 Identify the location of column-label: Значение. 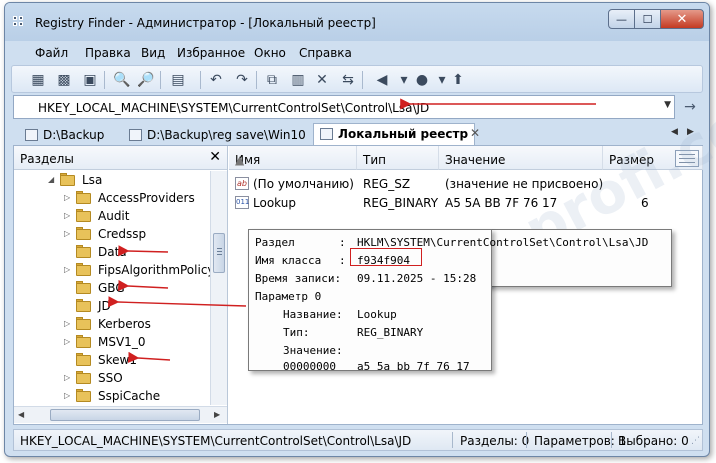
(475, 160).